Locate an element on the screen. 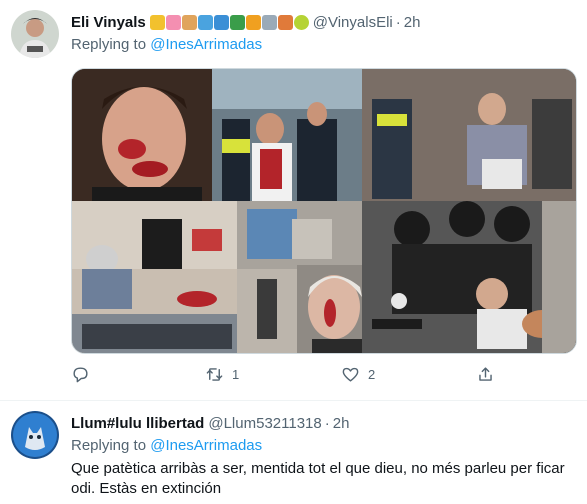 This screenshot has width=587, height=504. share-icon is located at coordinates (485, 374).